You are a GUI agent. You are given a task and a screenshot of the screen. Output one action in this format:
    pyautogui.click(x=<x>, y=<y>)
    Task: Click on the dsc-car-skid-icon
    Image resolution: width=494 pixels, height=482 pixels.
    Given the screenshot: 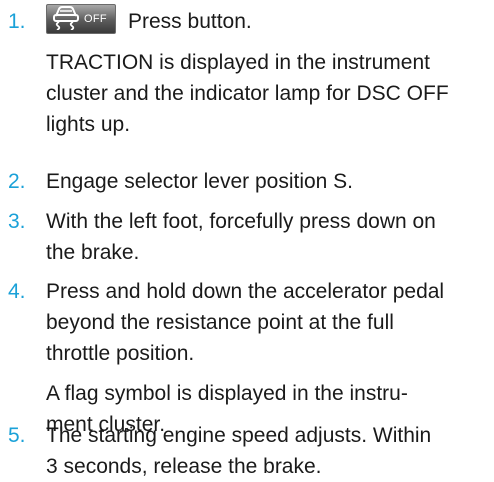 What is the action you would take?
    pyautogui.click(x=66, y=19)
    